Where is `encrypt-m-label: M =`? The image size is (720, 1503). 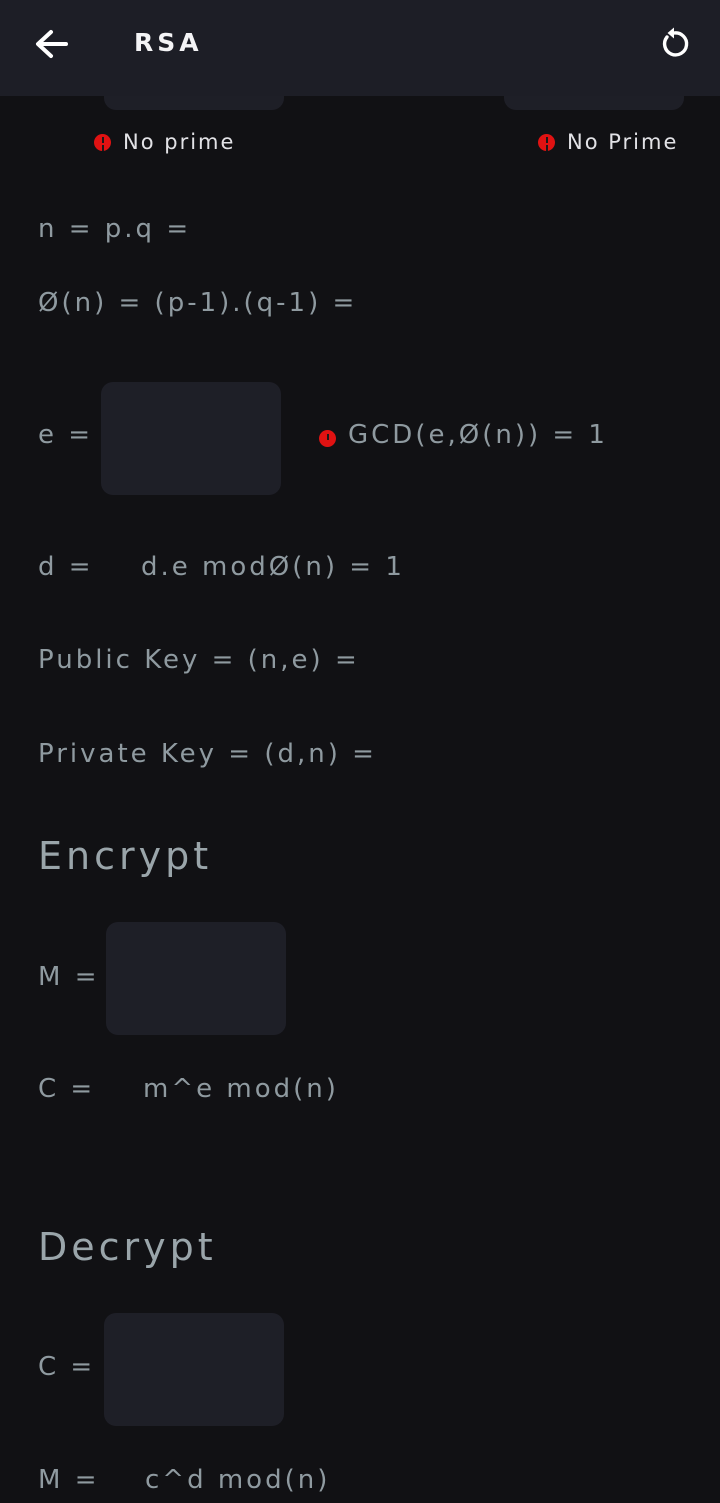 encrypt-m-label: M = is located at coordinates (69, 977).